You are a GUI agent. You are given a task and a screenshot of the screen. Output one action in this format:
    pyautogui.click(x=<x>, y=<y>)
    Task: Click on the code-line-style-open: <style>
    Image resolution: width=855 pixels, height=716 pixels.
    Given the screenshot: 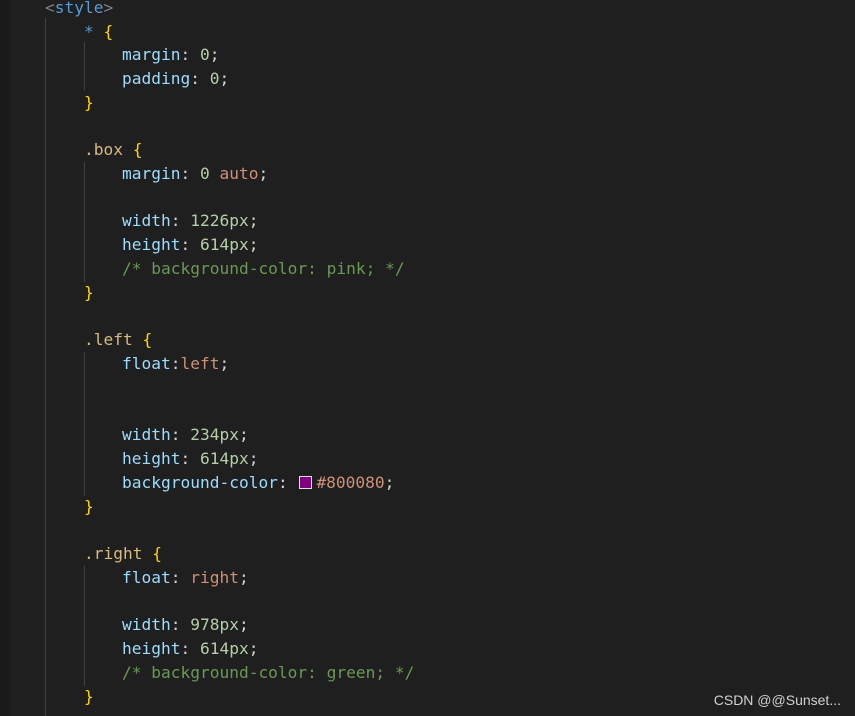 What is the action you would take?
    pyautogui.click(x=79, y=10)
    